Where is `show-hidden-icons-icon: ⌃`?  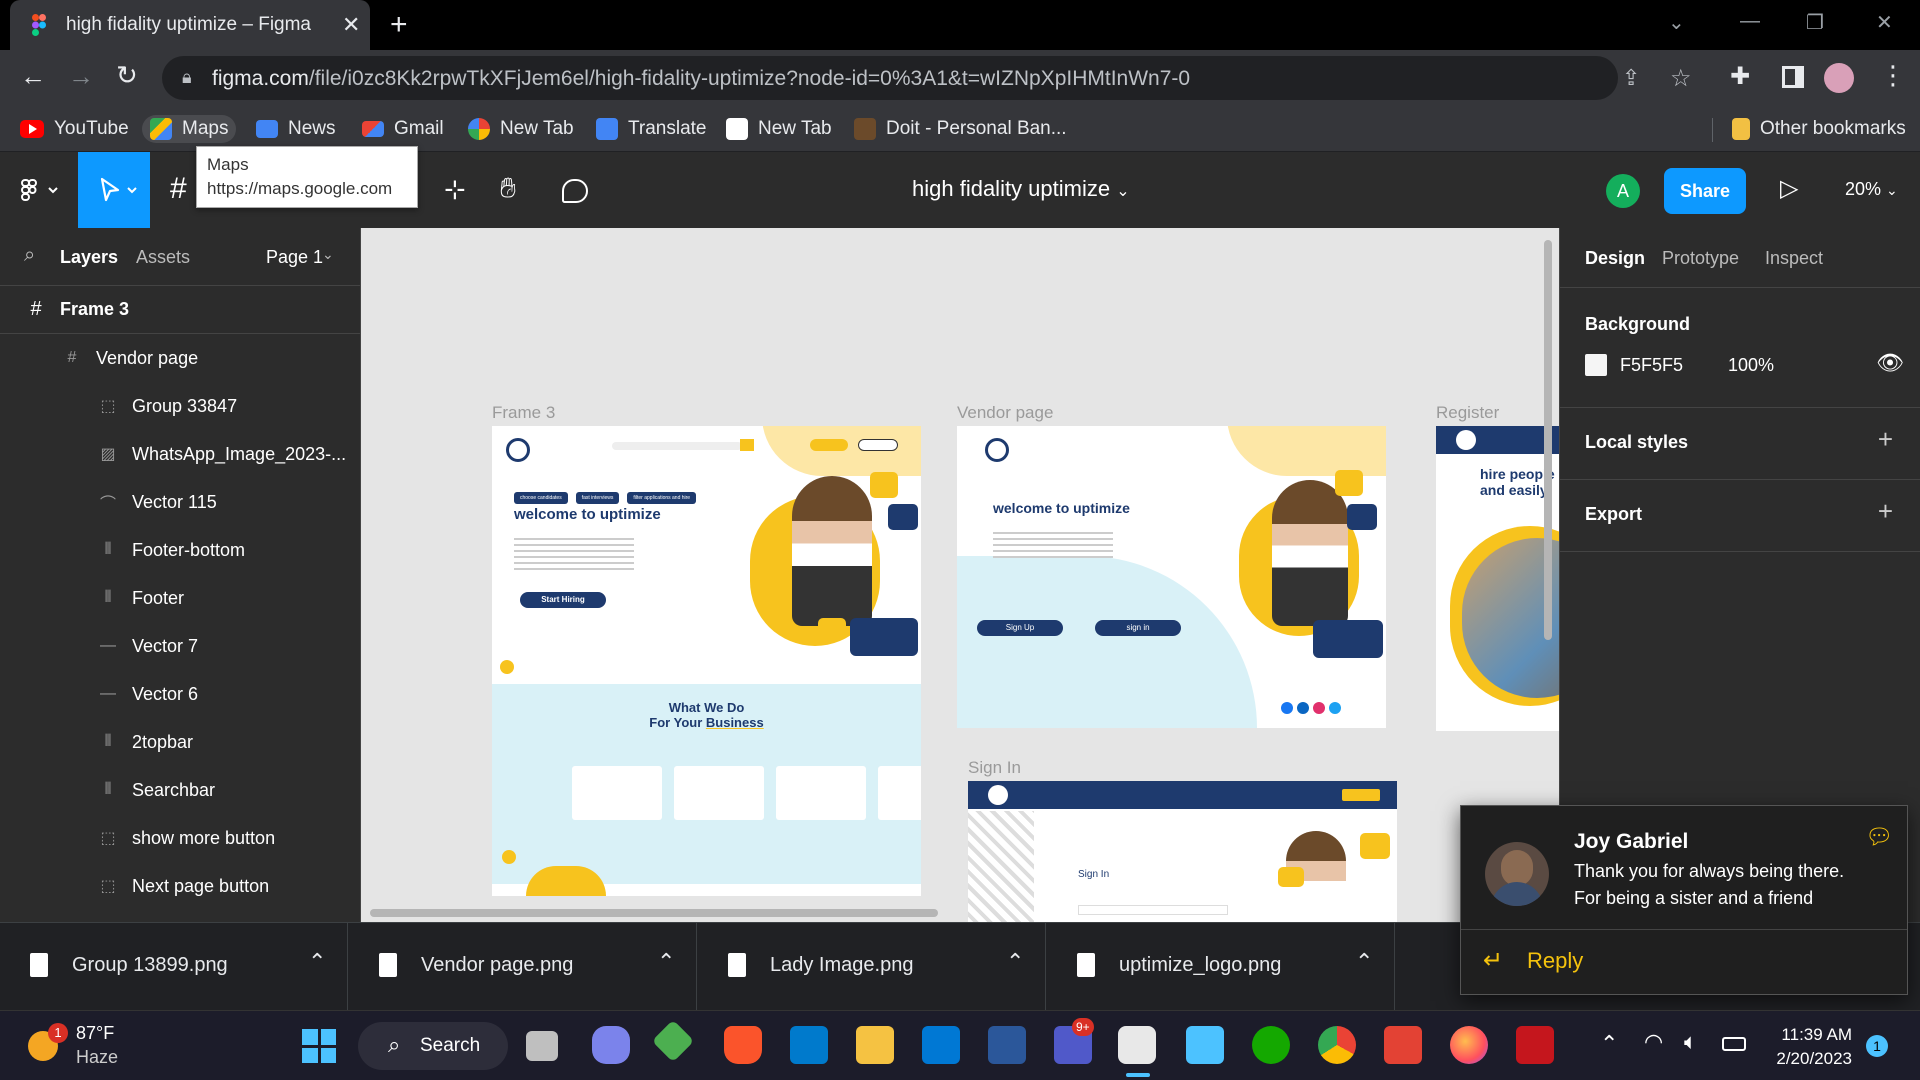 show-hidden-icons-icon: ⌃ is located at coordinates (1609, 1044).